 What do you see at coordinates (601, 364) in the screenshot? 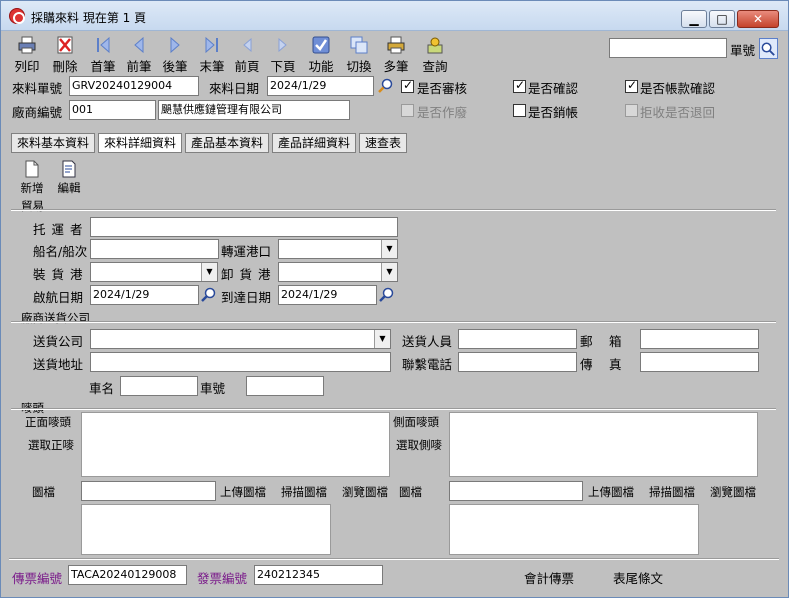
I see `fax-label: 傳 真` at bounding box center [601, 364].